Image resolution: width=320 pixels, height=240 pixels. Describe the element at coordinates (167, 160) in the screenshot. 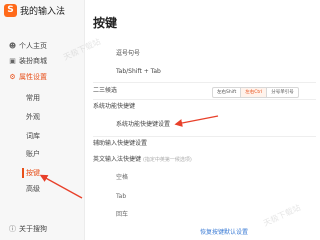

I see `en-shortcut-hint: (指定中英第一候选项)` at that location.